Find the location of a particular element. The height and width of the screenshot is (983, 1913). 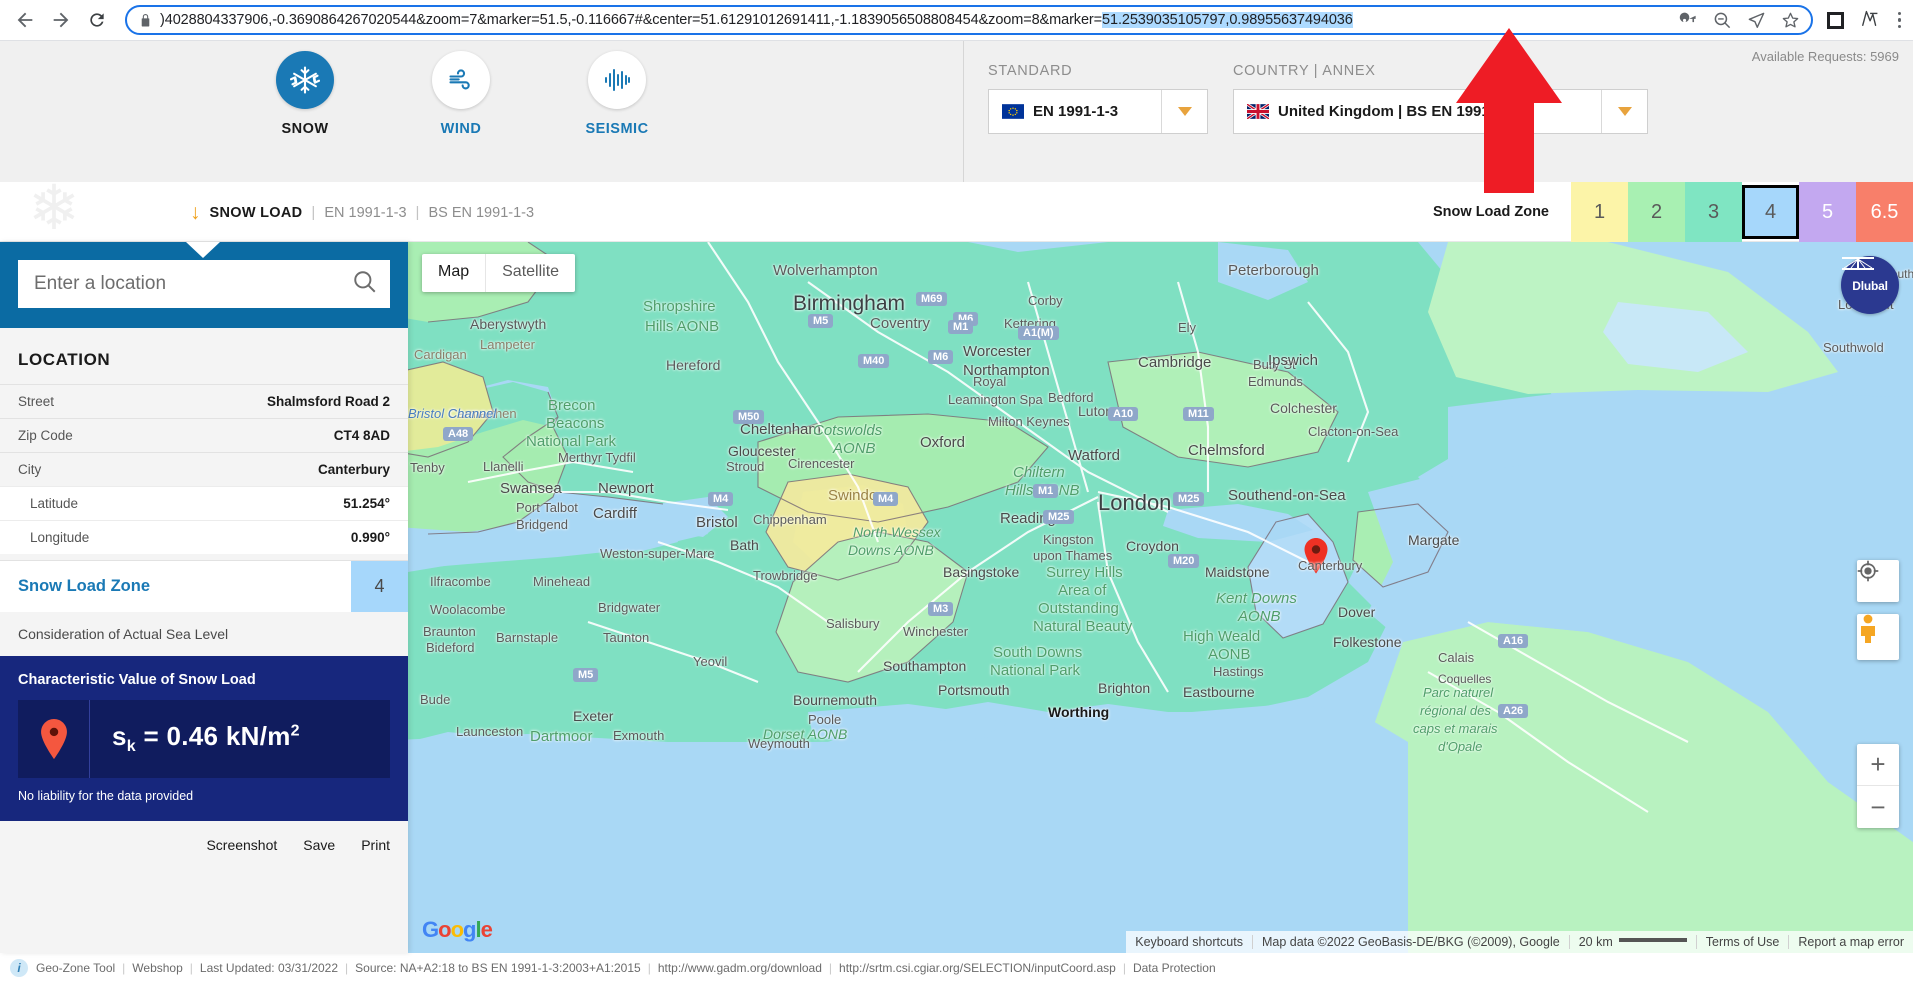

map-type-toggle: Map Satellite is located at coordinates (499, 273).